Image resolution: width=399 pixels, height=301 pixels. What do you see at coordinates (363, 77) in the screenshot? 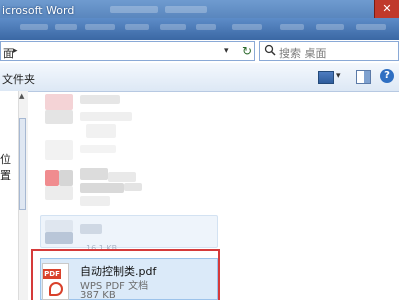
I see `preview-pane-icon` at bounding box center [363, 77].